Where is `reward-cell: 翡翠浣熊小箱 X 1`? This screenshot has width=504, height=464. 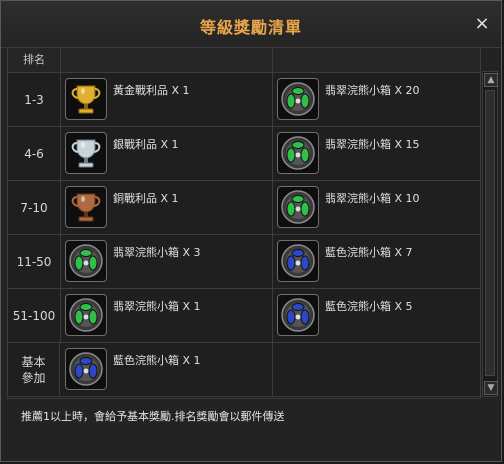 reward-cell: 翡翠浣熊小箱 X 1 is located at coordinates (167, 315).